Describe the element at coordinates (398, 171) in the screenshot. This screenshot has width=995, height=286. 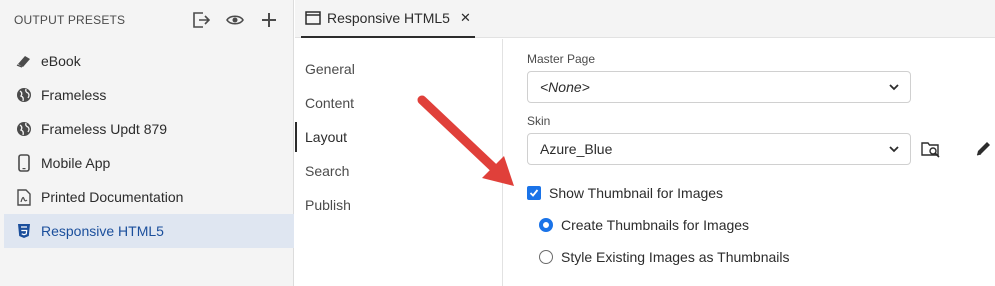
I see `subnav-item-search: Search` at that location.